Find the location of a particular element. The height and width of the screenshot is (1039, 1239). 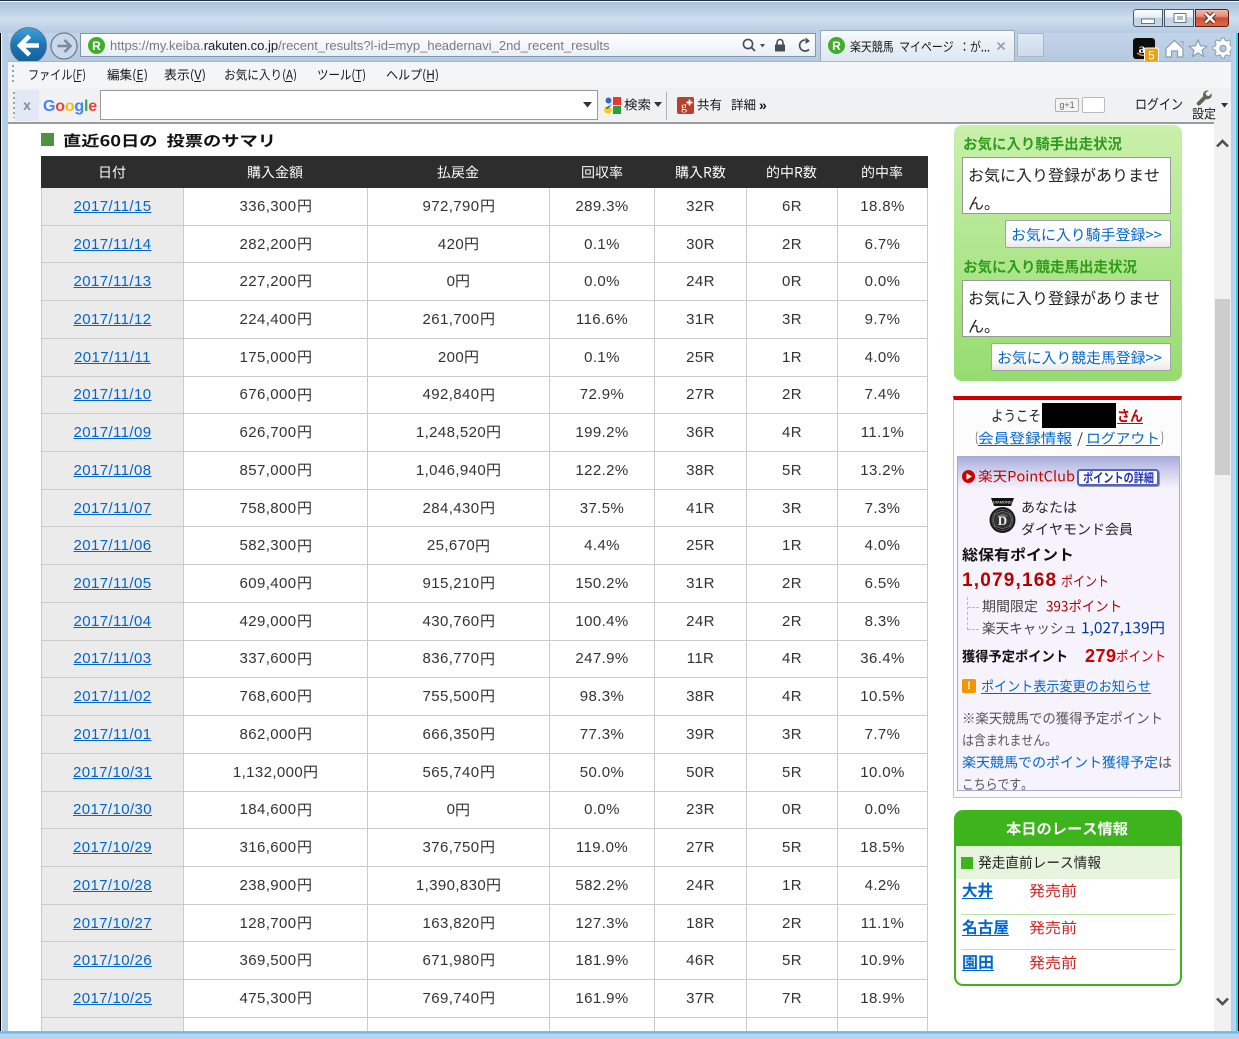

svg-text: D is located at coordinates (1002, 520).